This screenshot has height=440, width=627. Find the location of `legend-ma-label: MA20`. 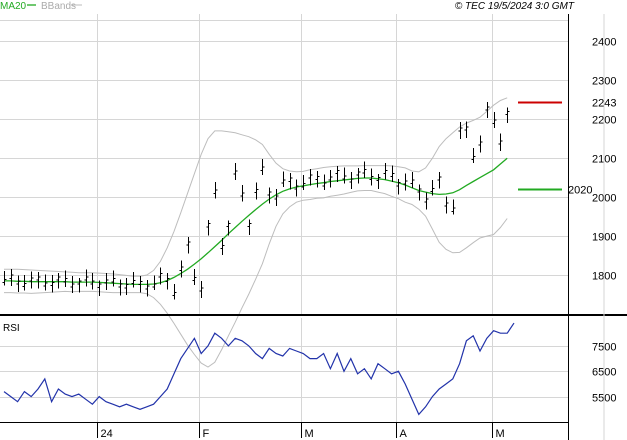

legend-ma-label: MA20 is located at coordinates (13, 6).